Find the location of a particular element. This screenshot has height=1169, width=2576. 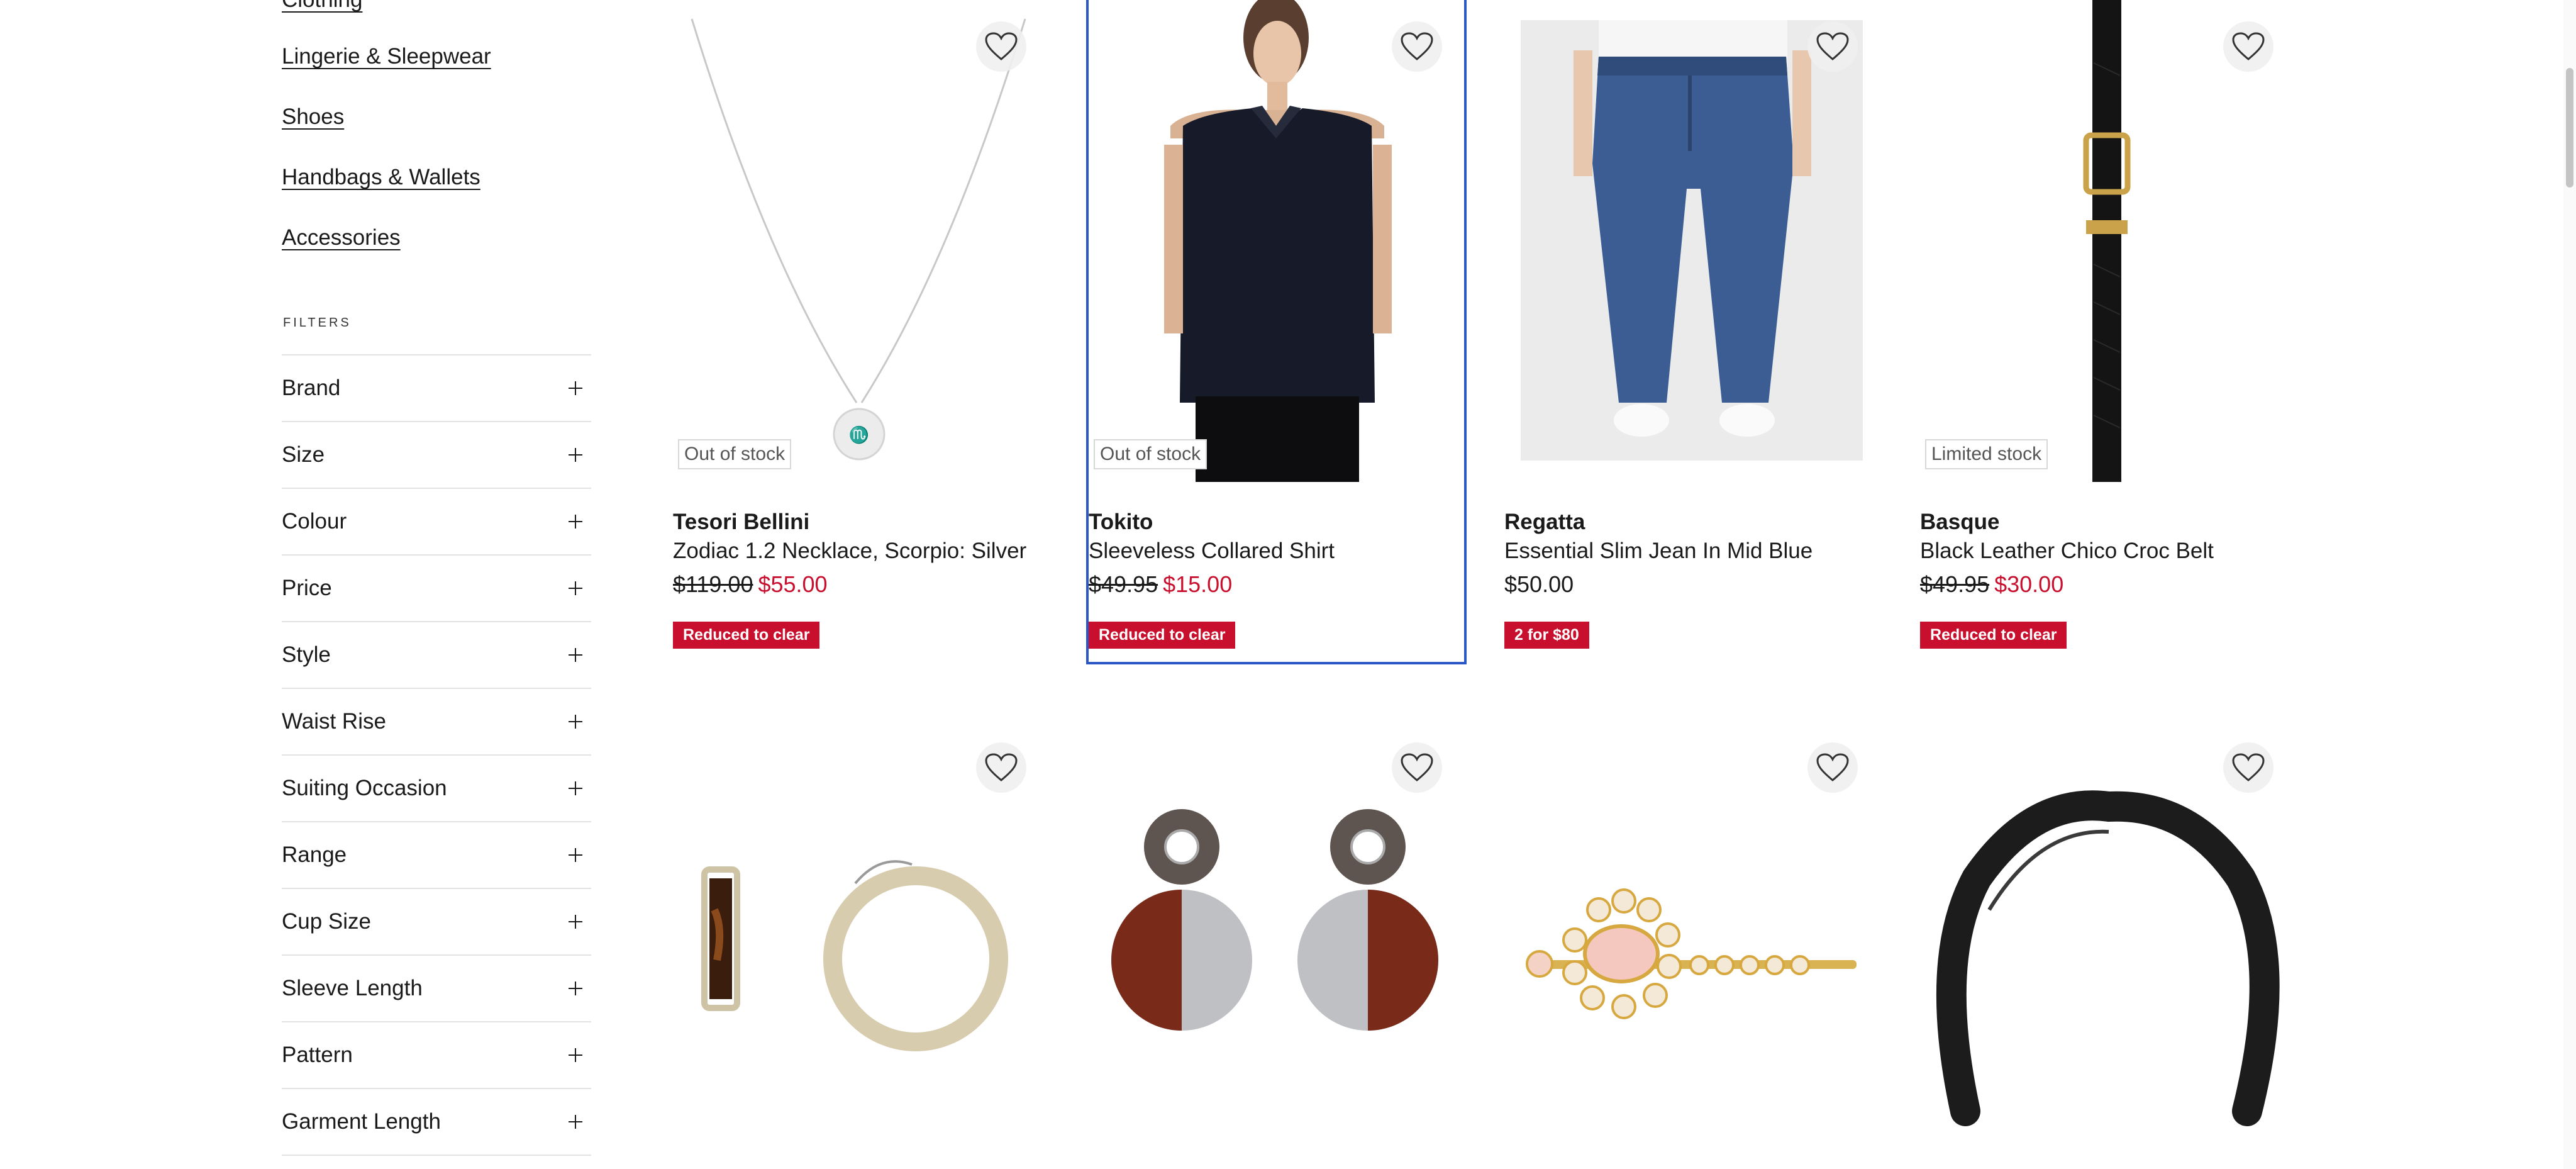

product-price: $119.00 $55.00 is located at coordinates (750, 584).